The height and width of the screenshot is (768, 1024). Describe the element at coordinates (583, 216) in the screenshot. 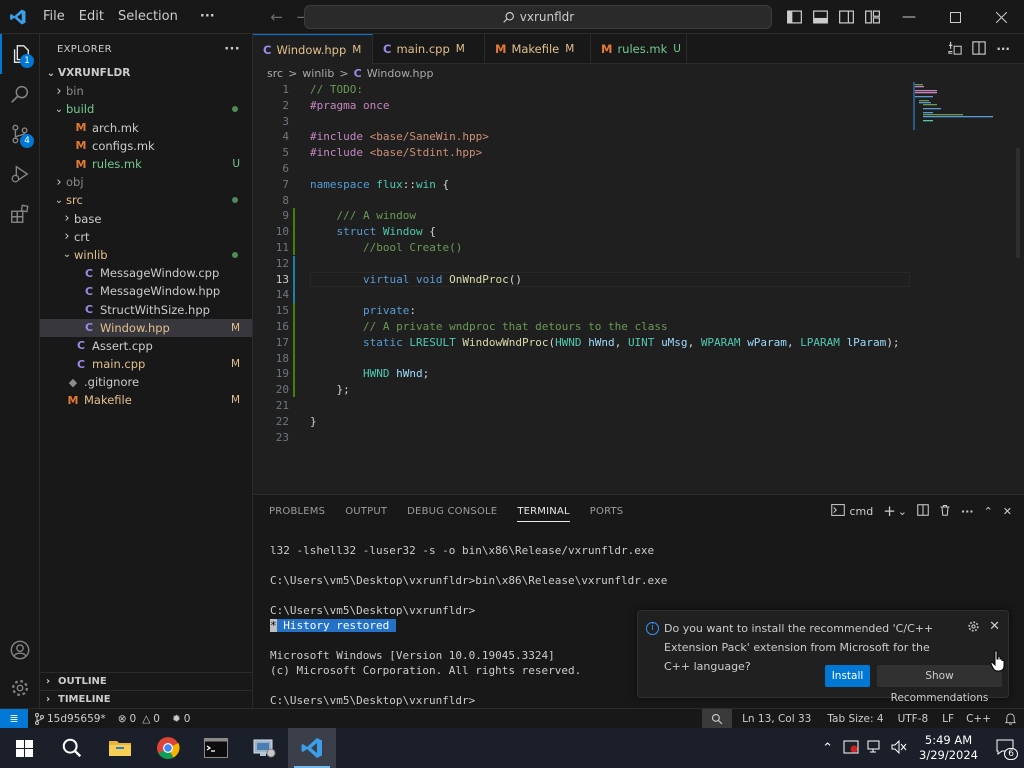

I see `code-line: 9 /// A window` at that location.